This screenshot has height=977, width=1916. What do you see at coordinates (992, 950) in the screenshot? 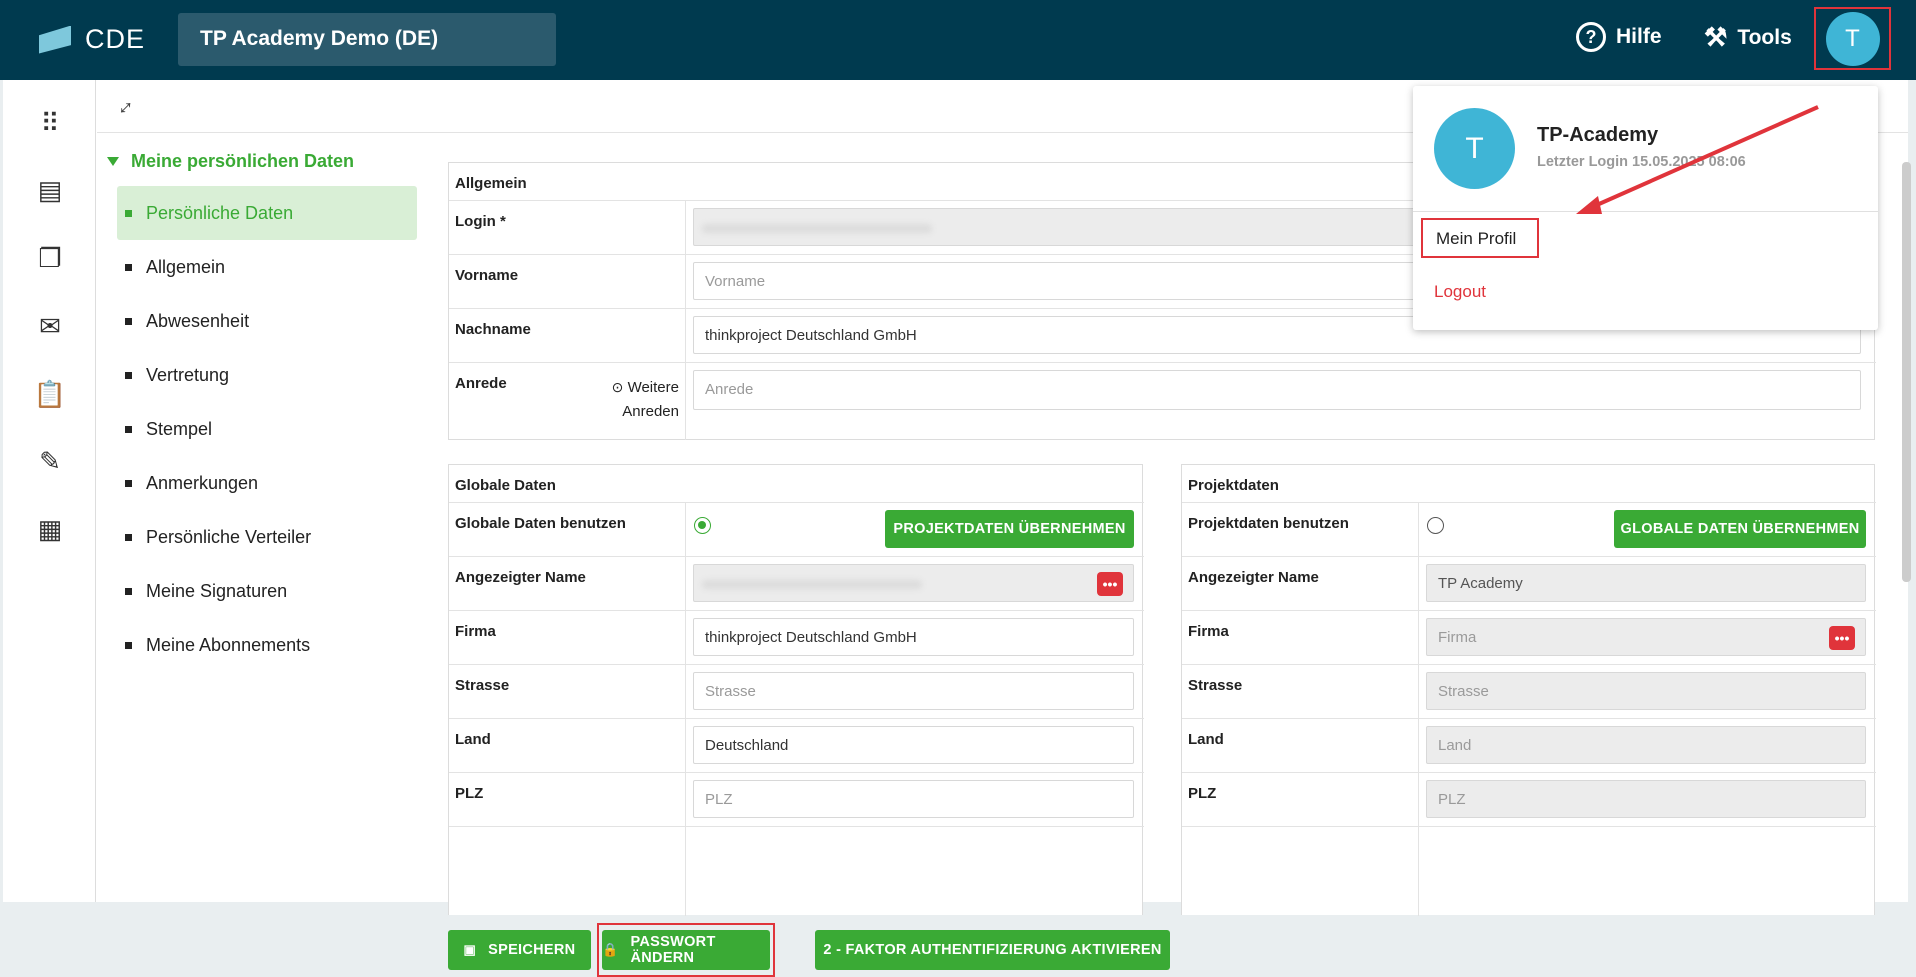
I see `two-factor-button: 2 - FAKTOR AUTHENTIFIZIERUNG AKTIVIEREN` at bounding box center [992, 950].